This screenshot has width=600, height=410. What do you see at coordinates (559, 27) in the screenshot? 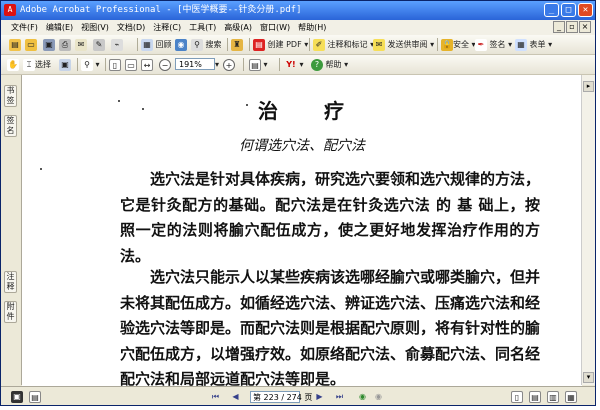
I see `doc-minimize-button: _` at bounding box center [559, 27].